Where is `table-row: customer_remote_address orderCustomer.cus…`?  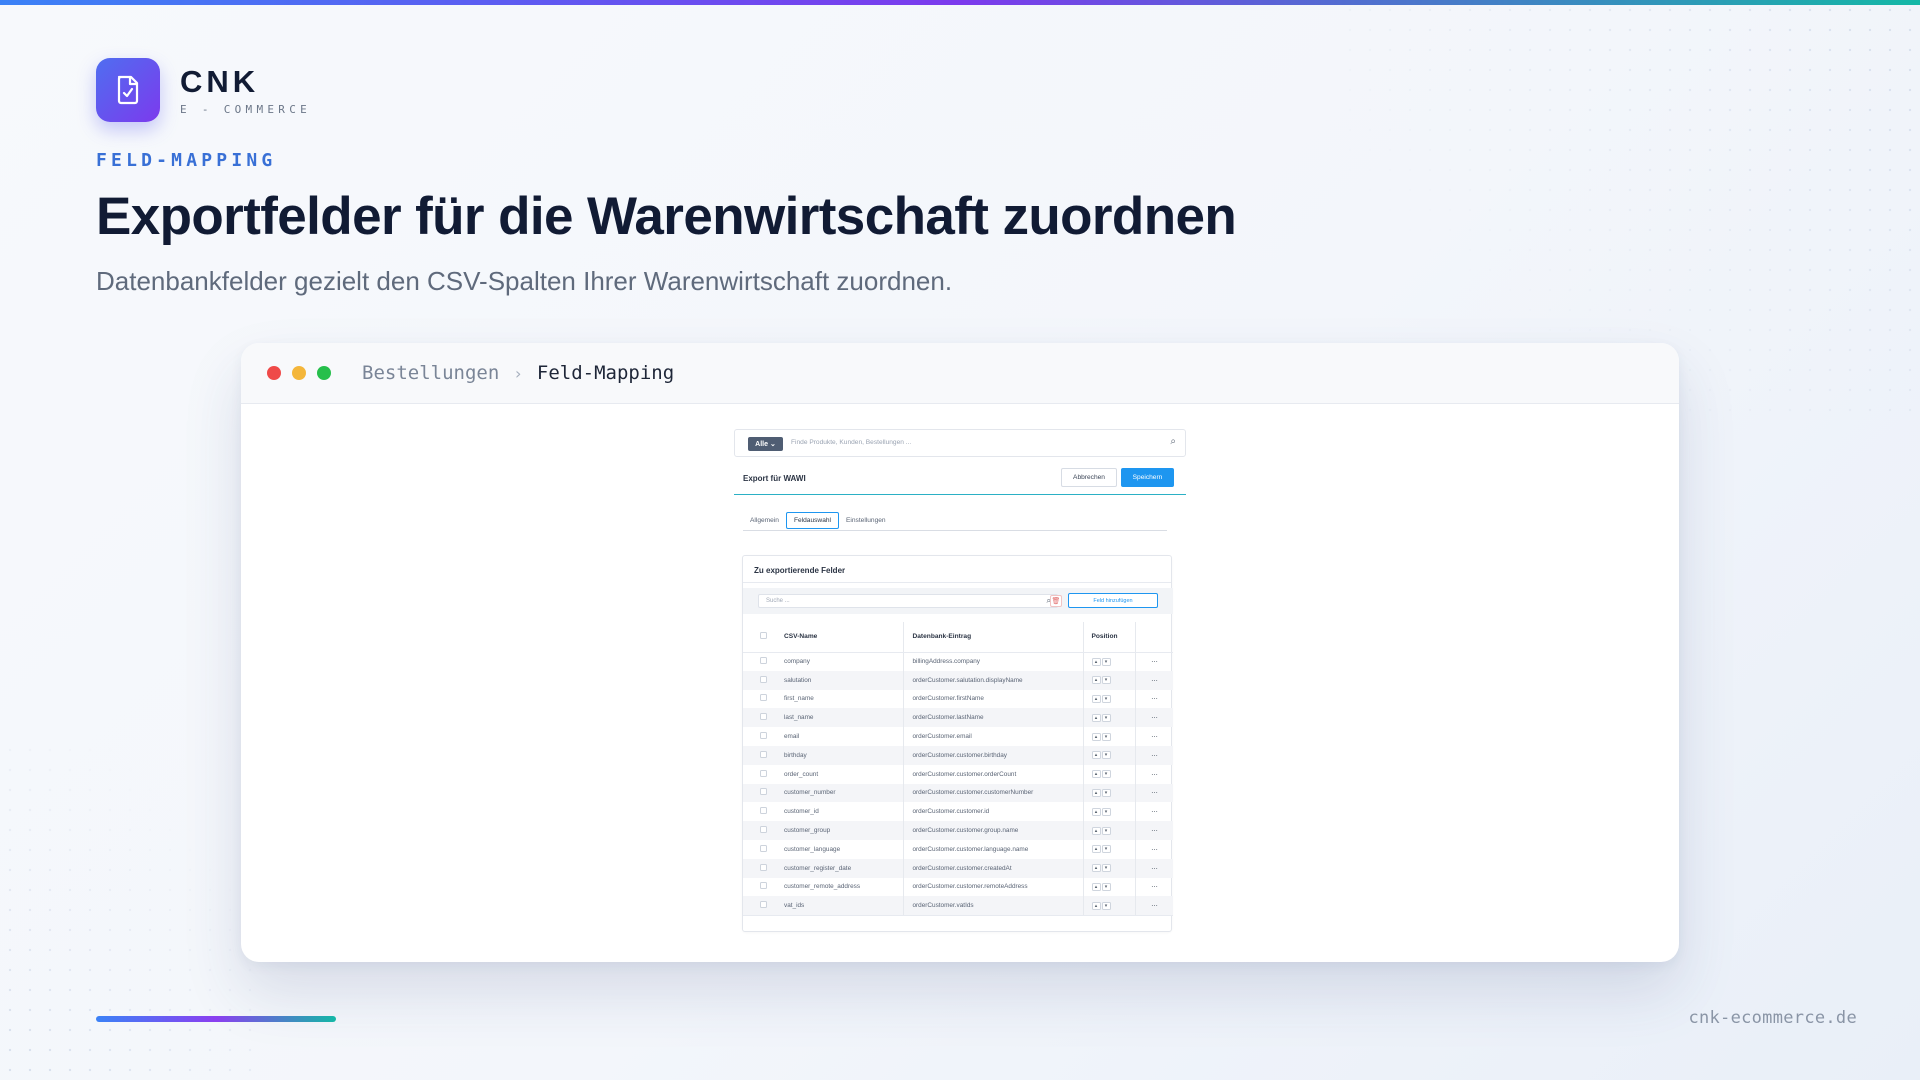 table-row: customer_remote_address orderCustomer.cus… is located at coordinates (958, 887).